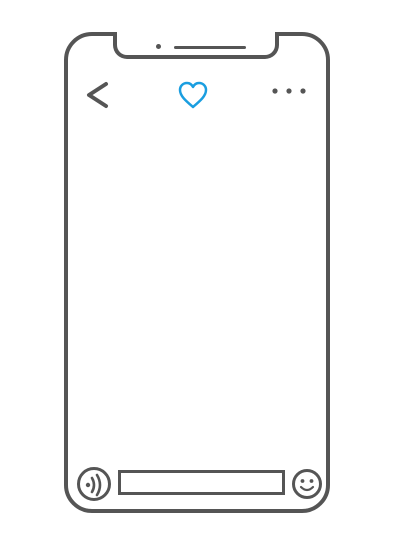 The image size is (400, 550). I want to click on back-icon, so click(97, 95).